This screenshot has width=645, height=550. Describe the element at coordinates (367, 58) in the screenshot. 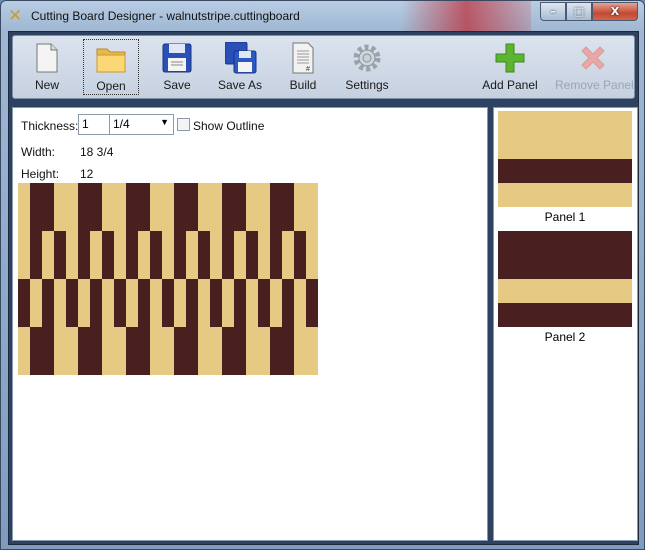

I see `gear-icon` at that location.